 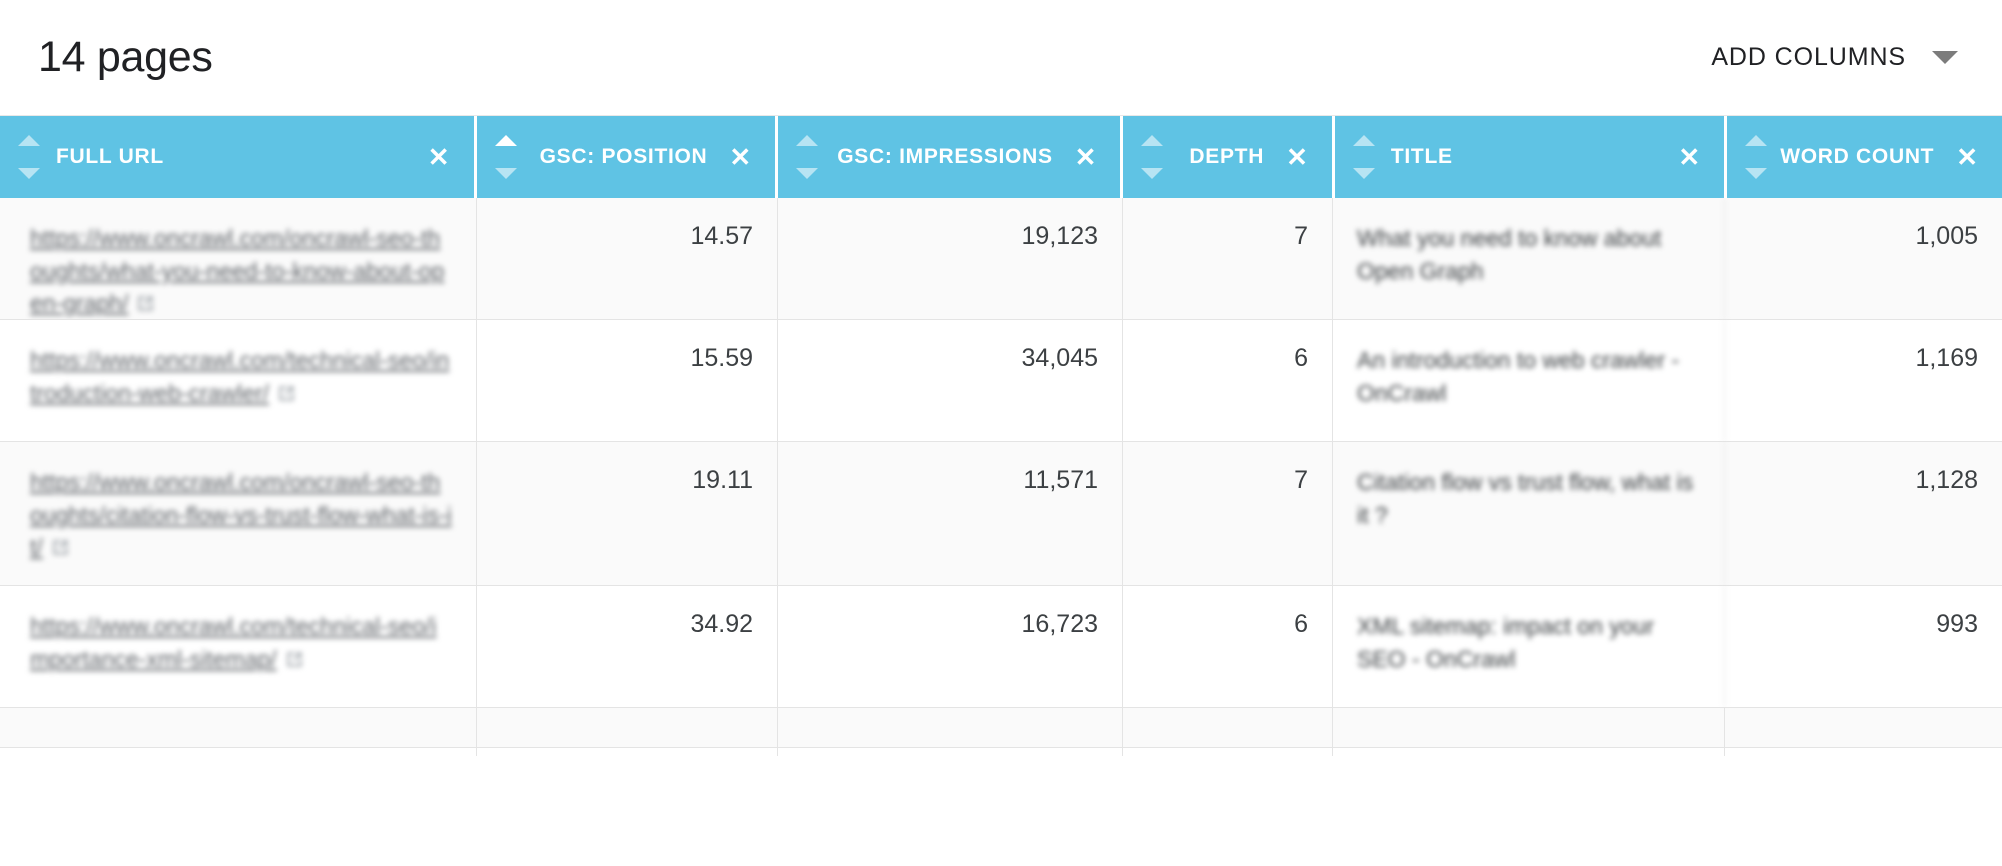 I want to click on cell-word-count: 1,005, so click(x=1946, y=236).